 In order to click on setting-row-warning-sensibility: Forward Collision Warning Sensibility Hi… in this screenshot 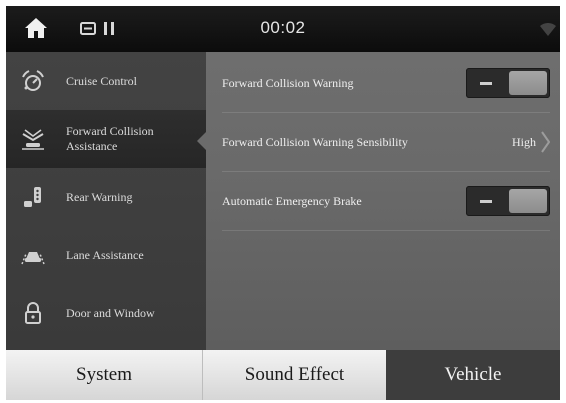, I will do `click(386, 142)`.